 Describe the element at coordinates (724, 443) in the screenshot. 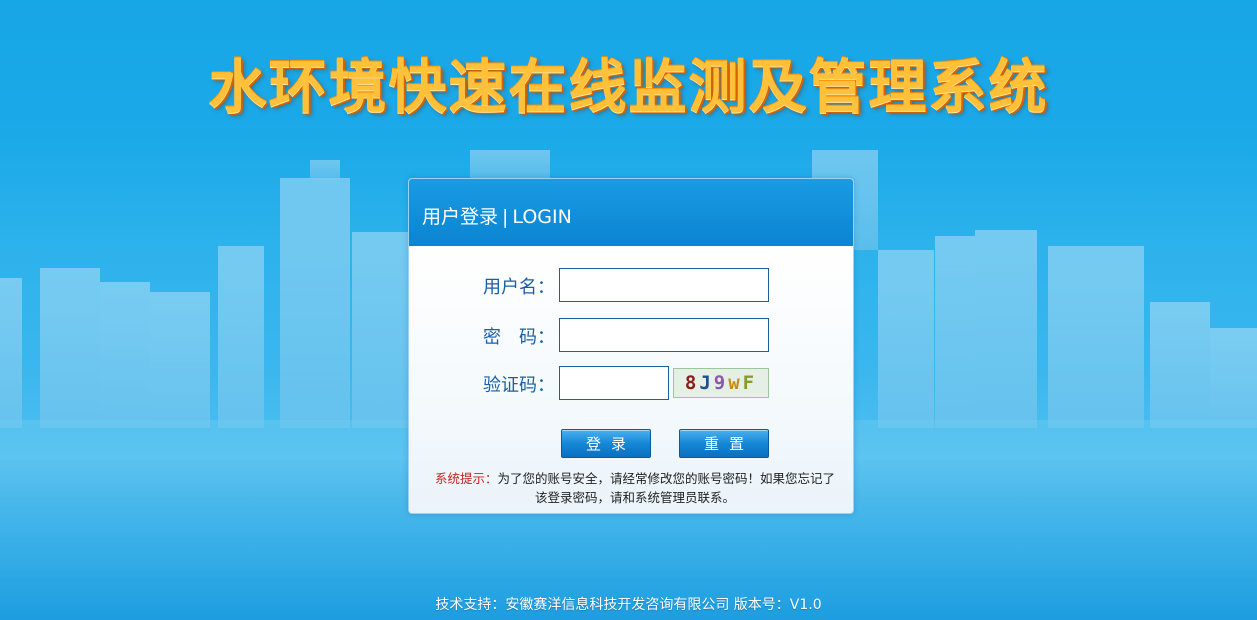

I see `reset-button: 重置` at that location.